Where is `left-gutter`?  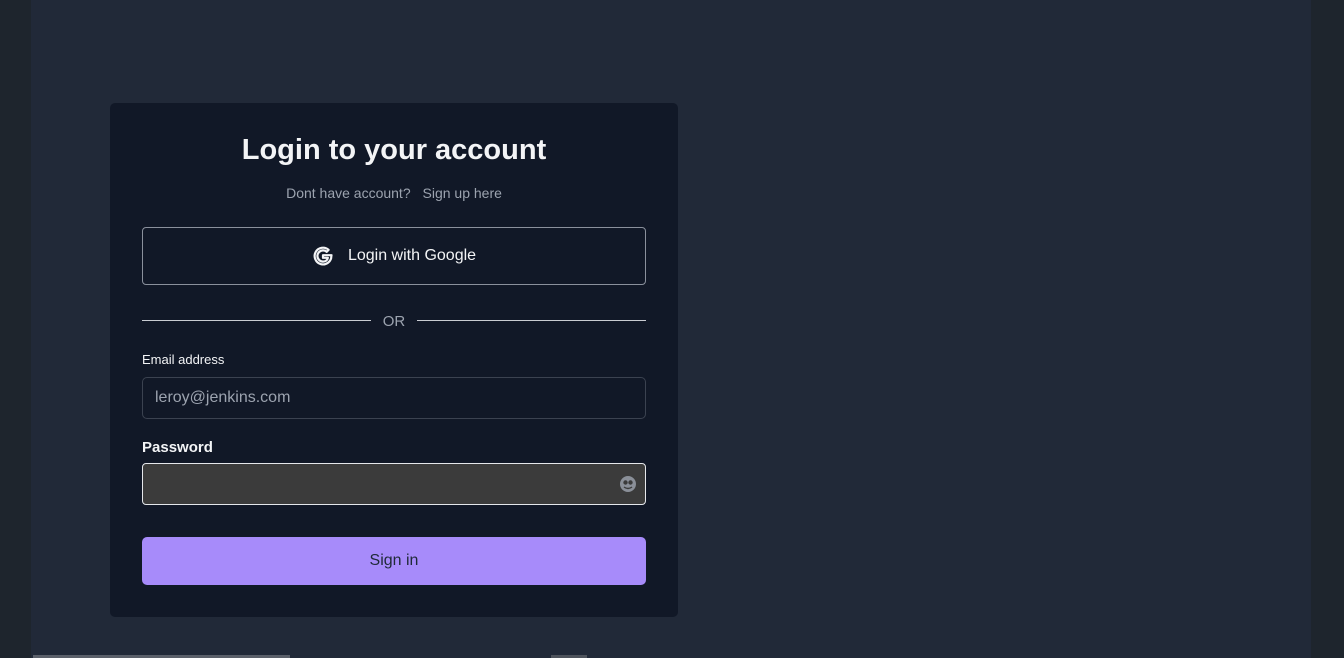
left-gutter is located at coordinates (15, 329).